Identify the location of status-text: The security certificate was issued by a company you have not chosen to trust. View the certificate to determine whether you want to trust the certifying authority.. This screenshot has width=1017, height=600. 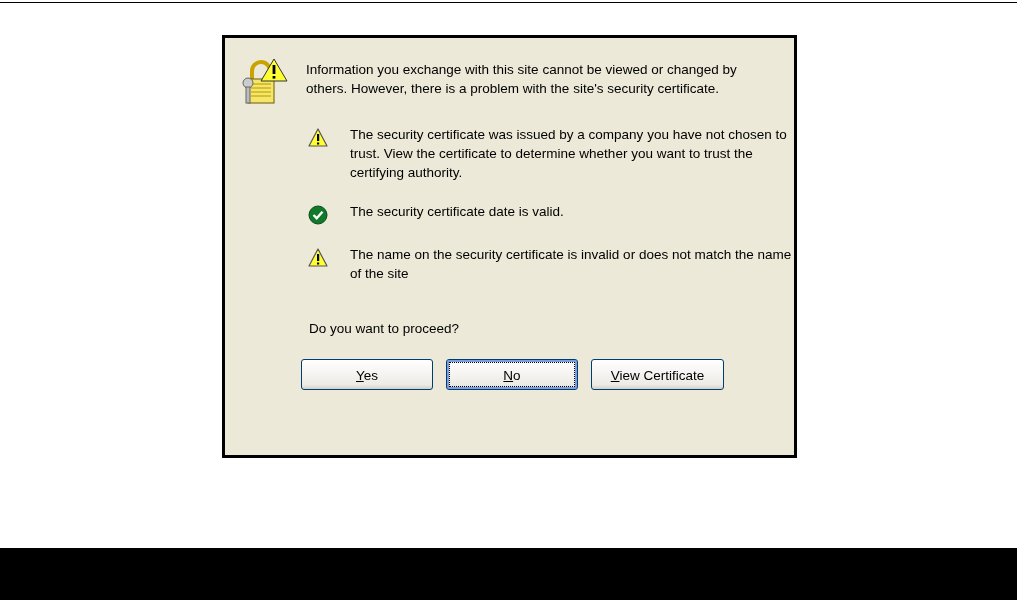
(569, 154).